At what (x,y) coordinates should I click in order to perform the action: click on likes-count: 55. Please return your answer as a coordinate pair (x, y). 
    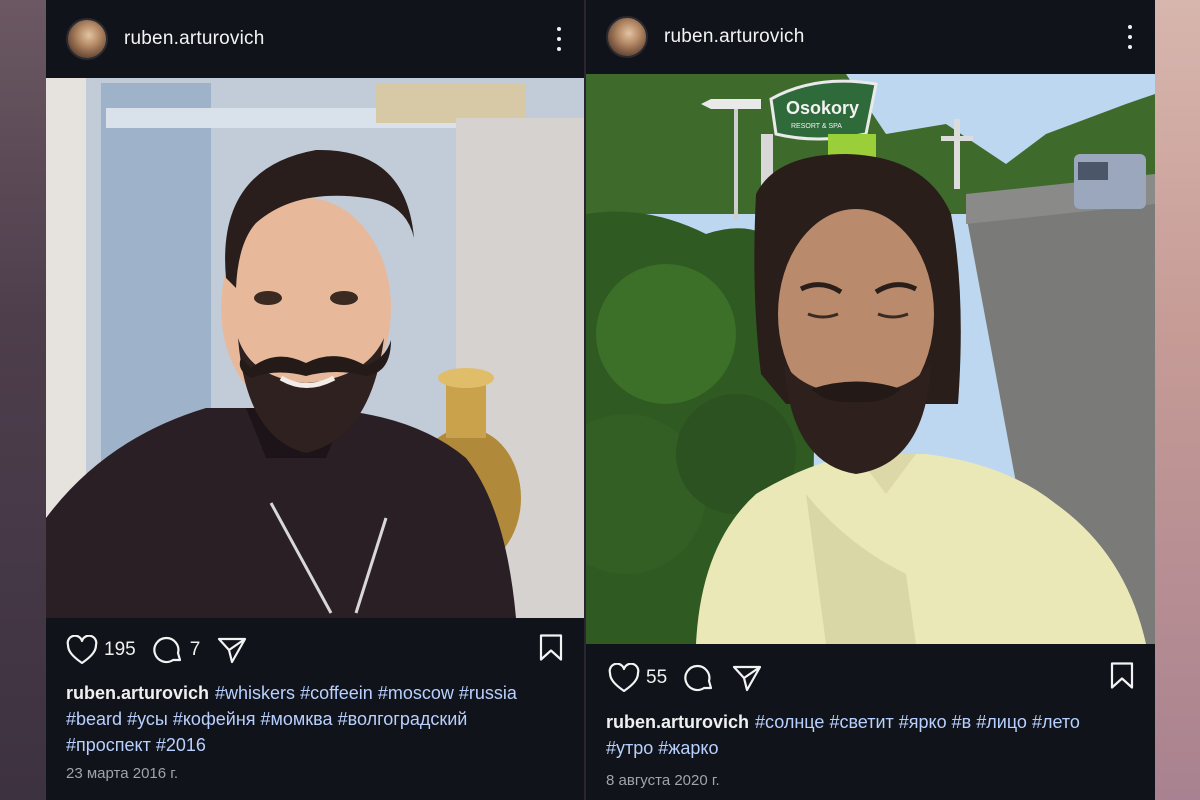
    Looking at the image, I should click on (657, 677).